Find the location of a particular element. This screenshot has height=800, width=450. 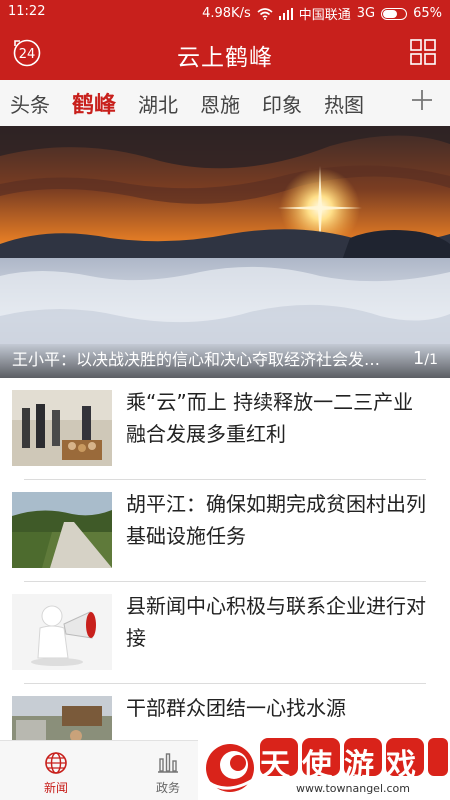

tab-hubei: 湖北 is located at coordinates (158, 103).